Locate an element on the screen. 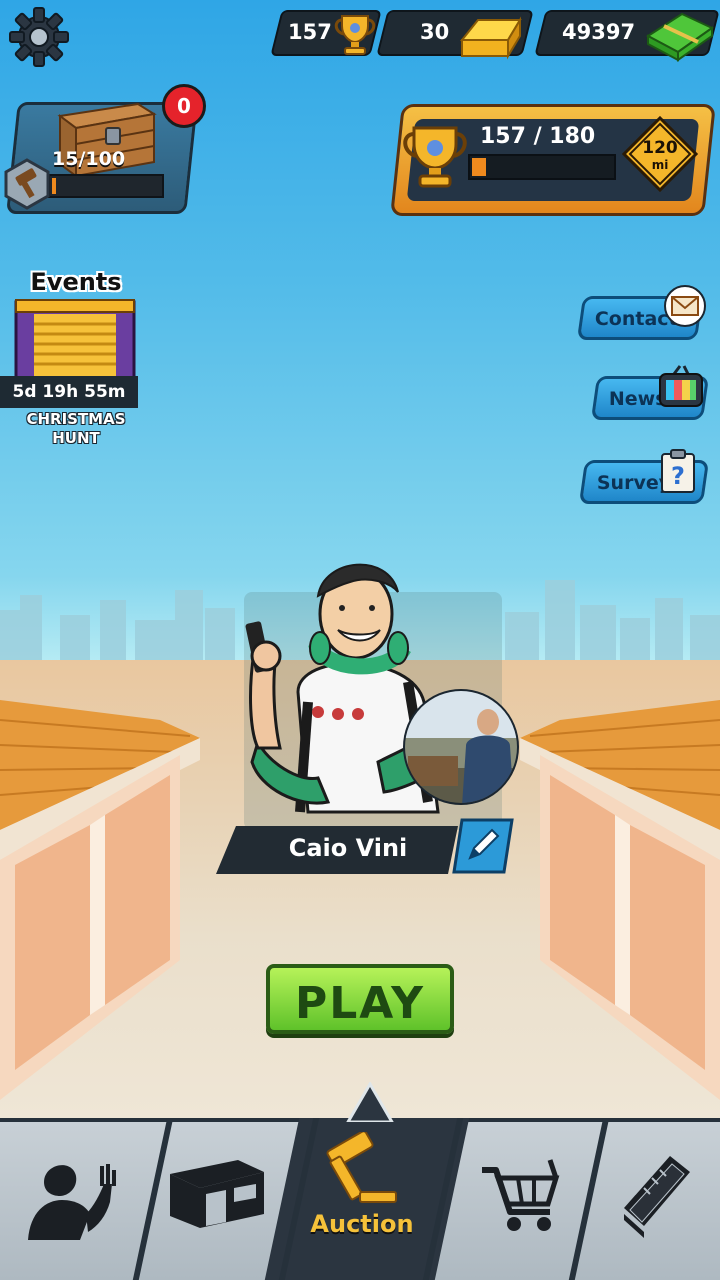 The height and width of the screenshot is (1280, 720). trophy-road-bar is located at coordinates (542, 167).